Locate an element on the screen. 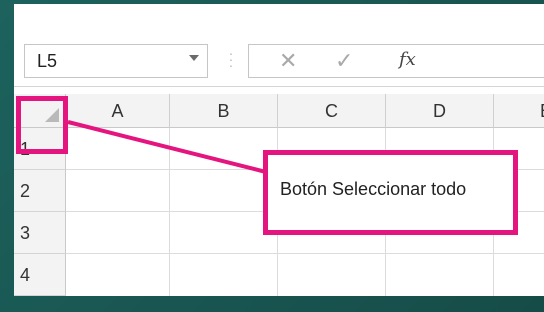 The width and height of the screenshot is (544, 312). ribbon-edge is located at coordinates (279, 18).